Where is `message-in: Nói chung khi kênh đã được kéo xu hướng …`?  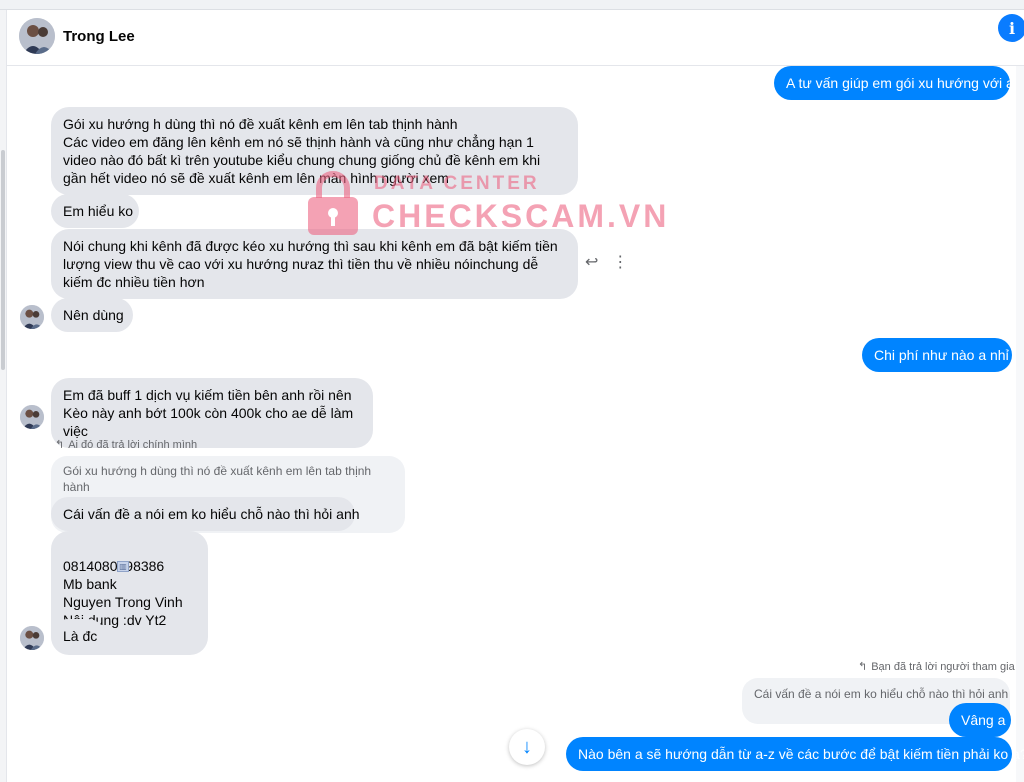 message-in: Nói chung khi kênh đã được kéo xu hướng … is located at coordinates (314, 264).